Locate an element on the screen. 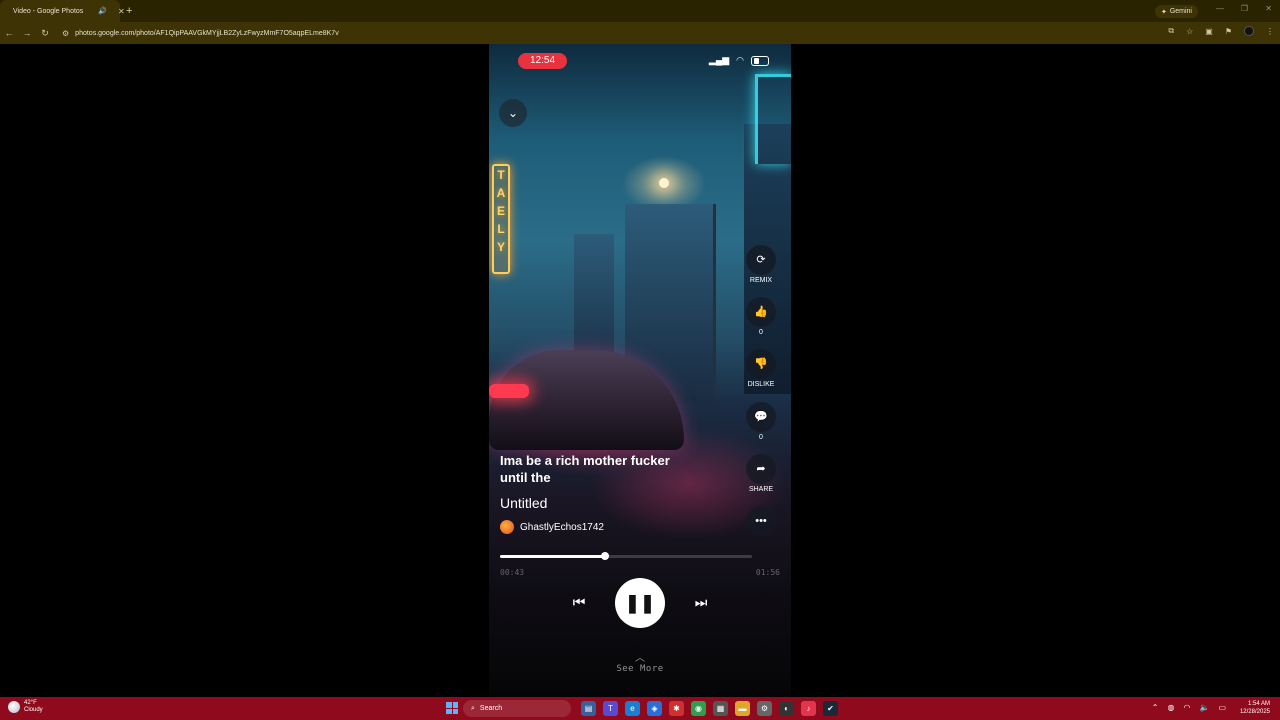  next-track-icon: ⏭ is located at coordinates (701, 602).